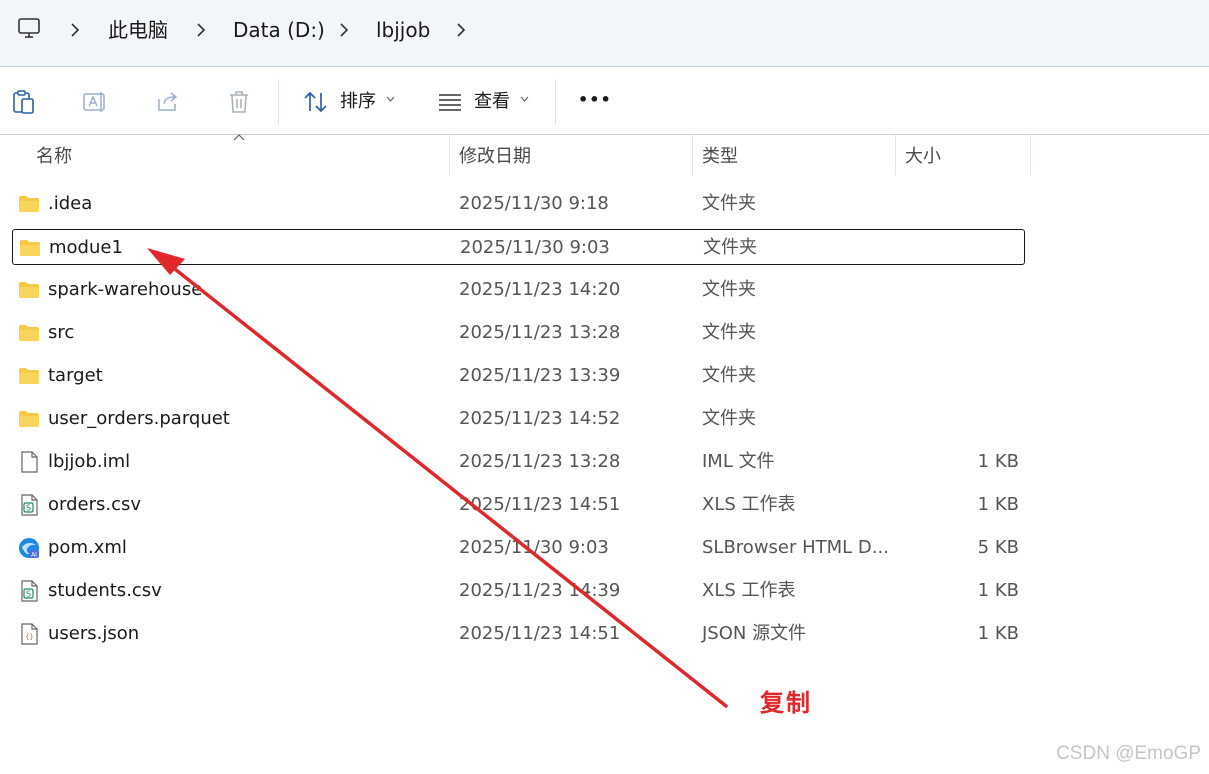 This screenshot has width=1209, height=774. Describe the element at coordinates (492, 101) in the screenshot. I see `view-label: 查看` at that location.